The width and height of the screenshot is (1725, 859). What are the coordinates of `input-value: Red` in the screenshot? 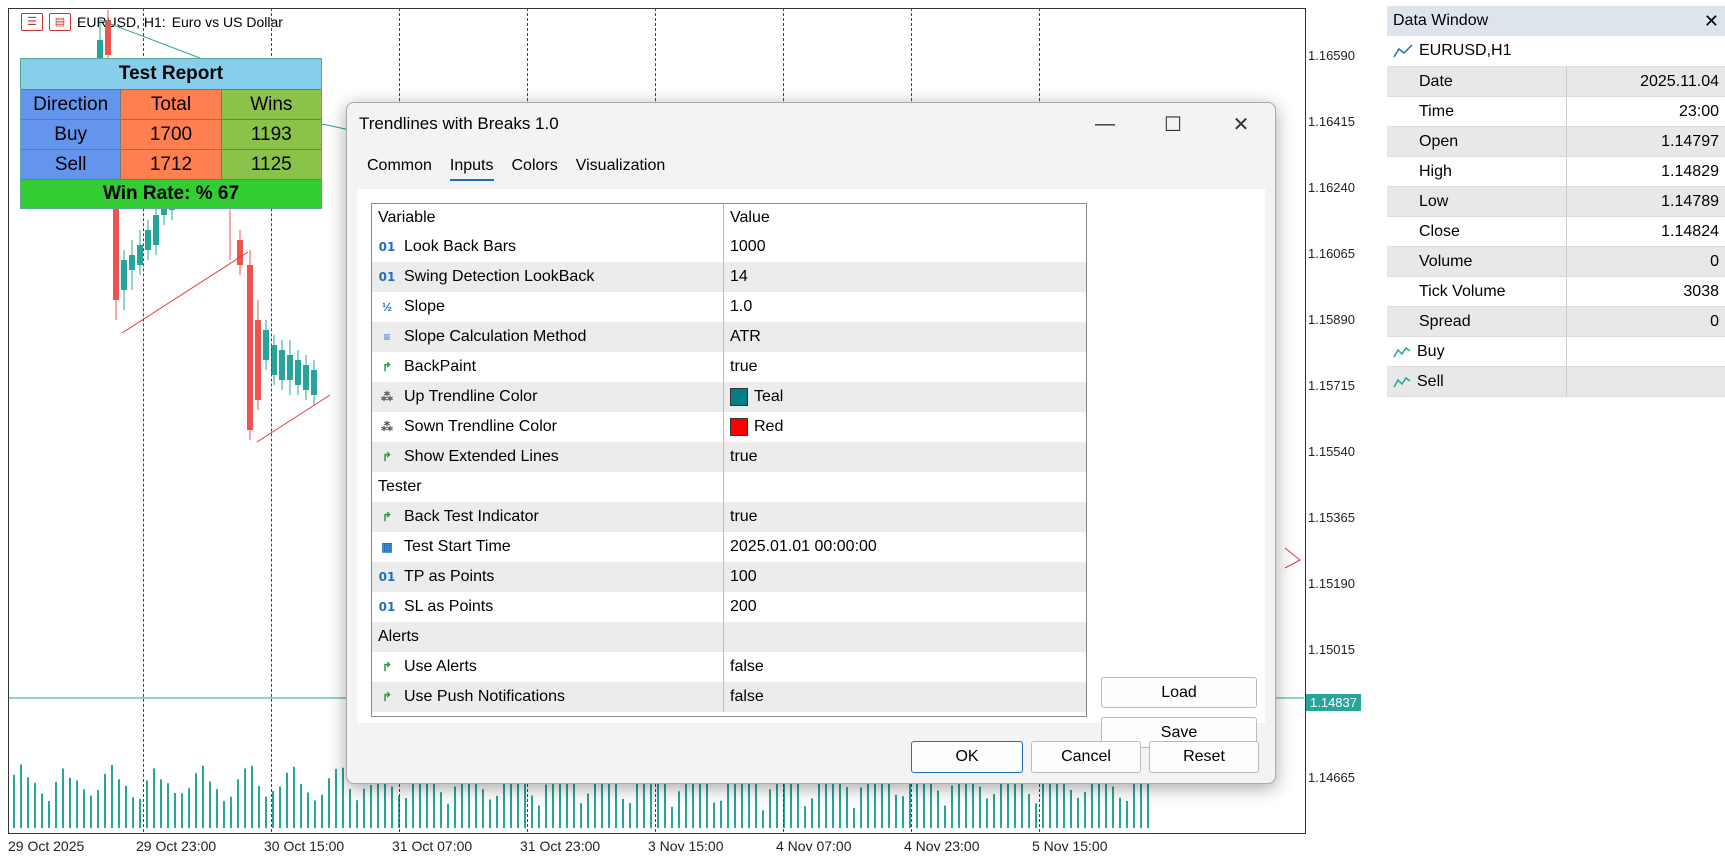 It's located at (768, 427).